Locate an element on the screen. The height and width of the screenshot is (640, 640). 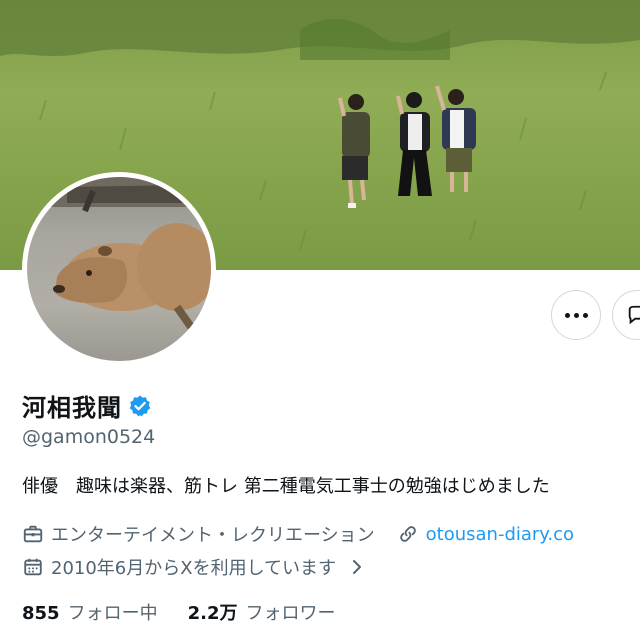
link-icon is located at coordinates (407, 534).